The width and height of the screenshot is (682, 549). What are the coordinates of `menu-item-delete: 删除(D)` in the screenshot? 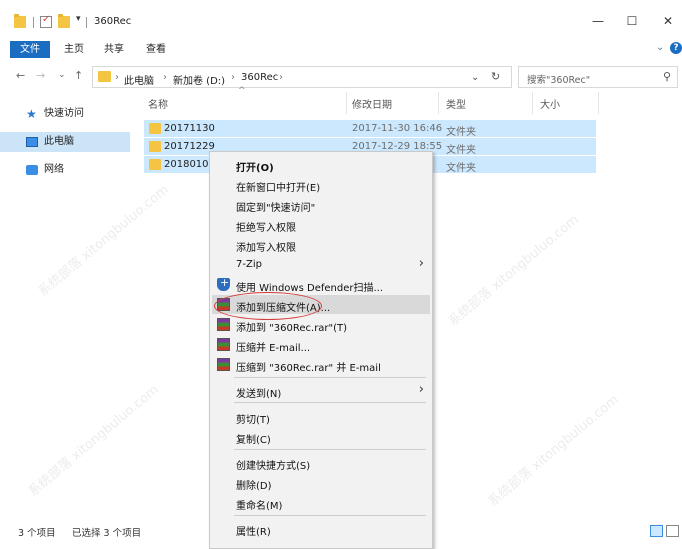 It's located at (321, 482).